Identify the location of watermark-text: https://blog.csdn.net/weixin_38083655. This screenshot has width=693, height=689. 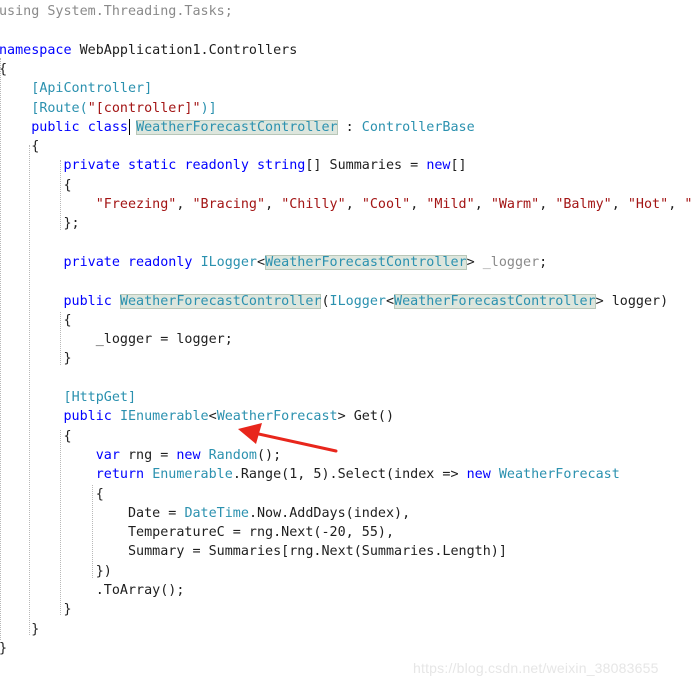
(536, 668).